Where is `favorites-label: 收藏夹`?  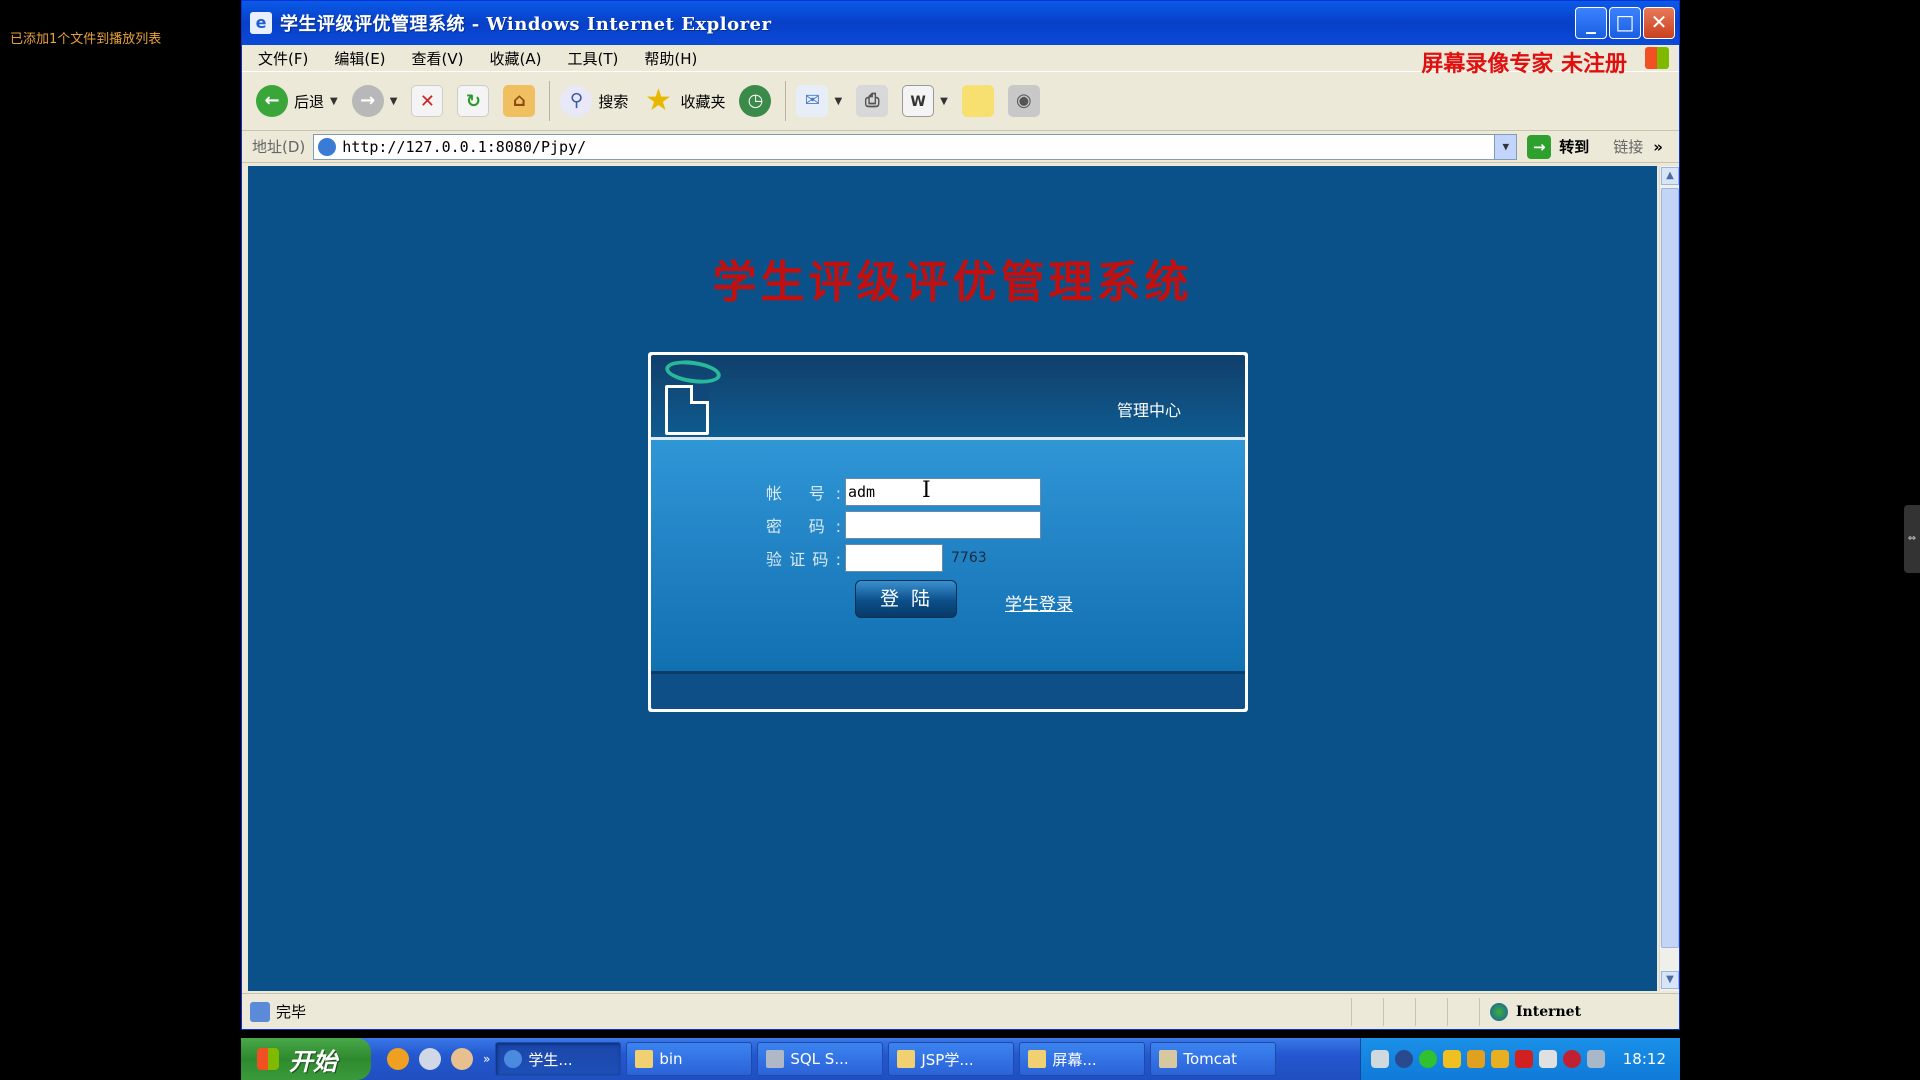 favorites-label: 收藏夹 is located at coordinates (703, 101).